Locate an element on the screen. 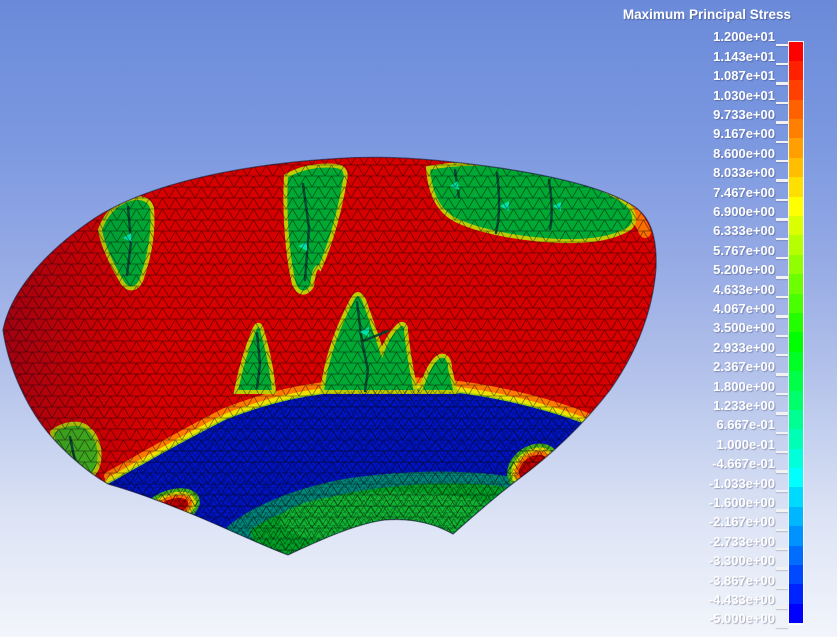 This screenshot has height=637, width=837. legend-value: 1.143e+01 is located at coordinates (744, 56).